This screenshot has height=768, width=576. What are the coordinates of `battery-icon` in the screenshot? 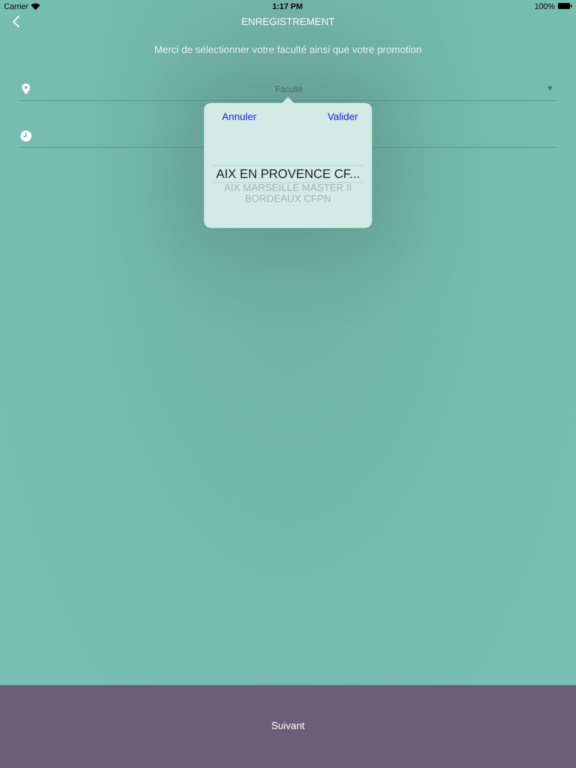 It's located at (565, 6).